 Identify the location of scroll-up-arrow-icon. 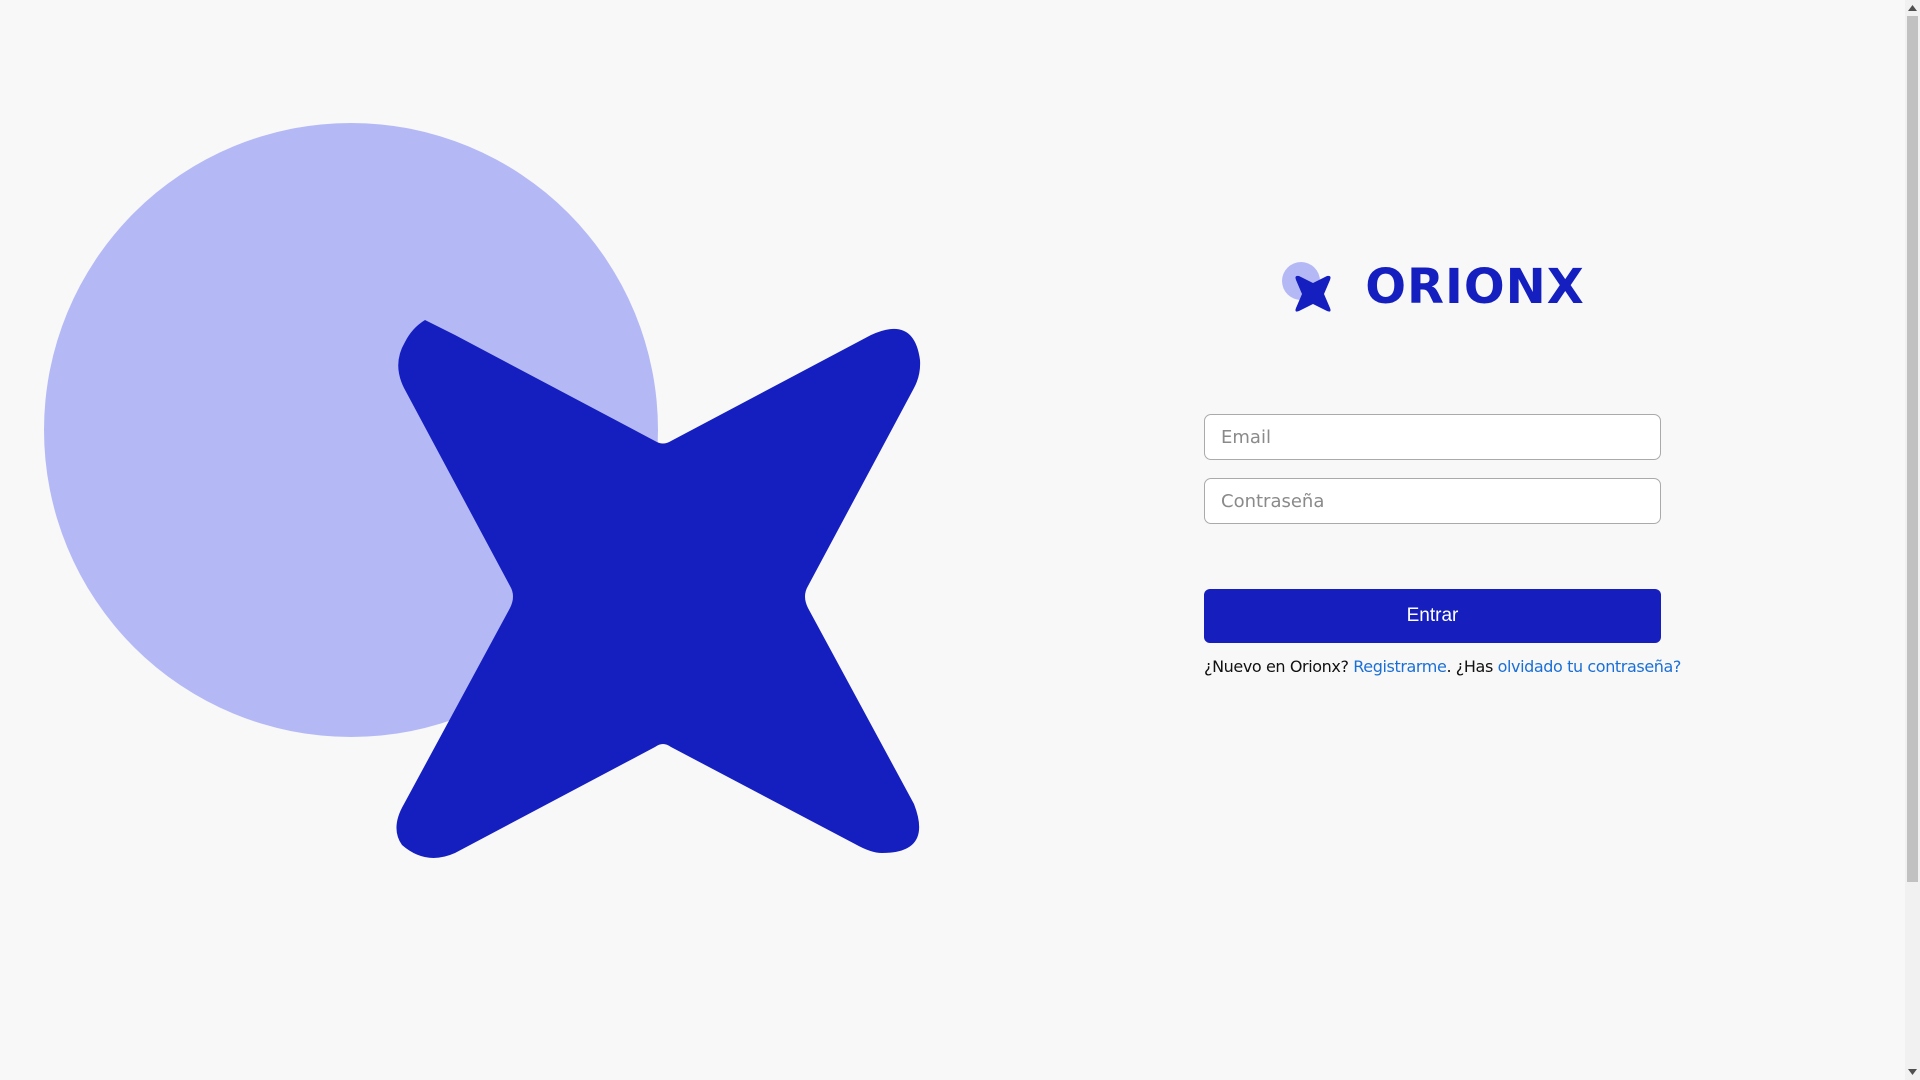
(1912, 8).